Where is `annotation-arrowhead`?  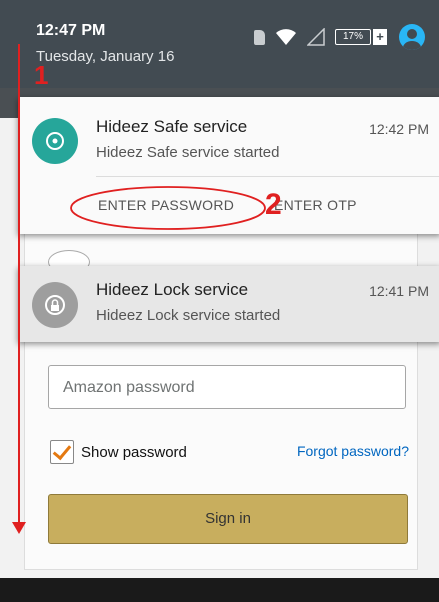 annotation-arrowhead is located at coordinates (19, 528).